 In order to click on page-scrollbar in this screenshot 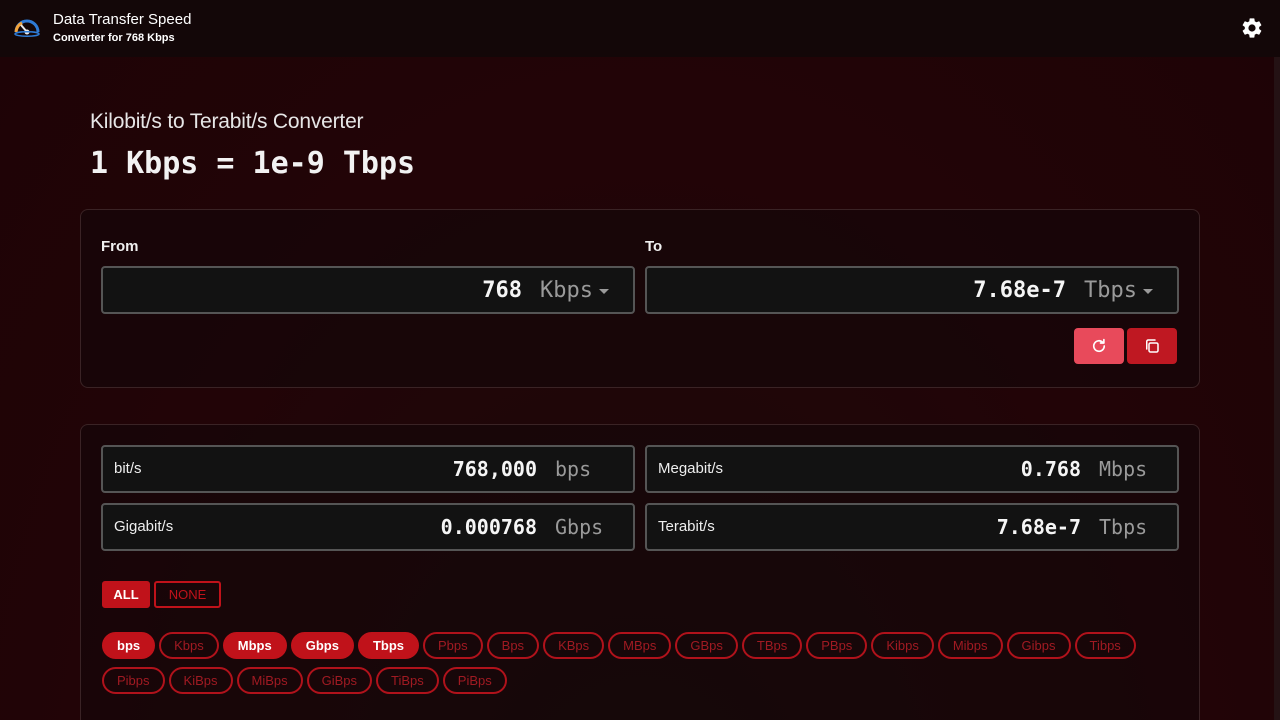, I will do `click(1277, 388)`.